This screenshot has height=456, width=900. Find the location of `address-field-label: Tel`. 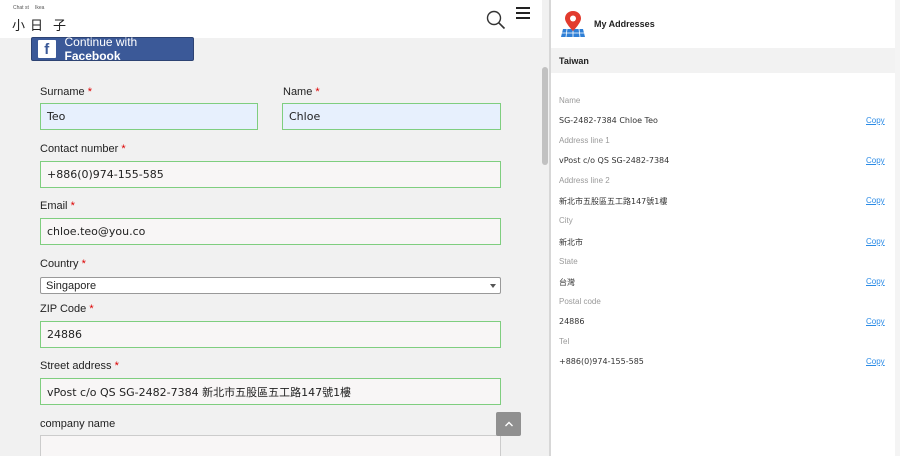

address-field-label: Tel is located at coordinates (564, 341).